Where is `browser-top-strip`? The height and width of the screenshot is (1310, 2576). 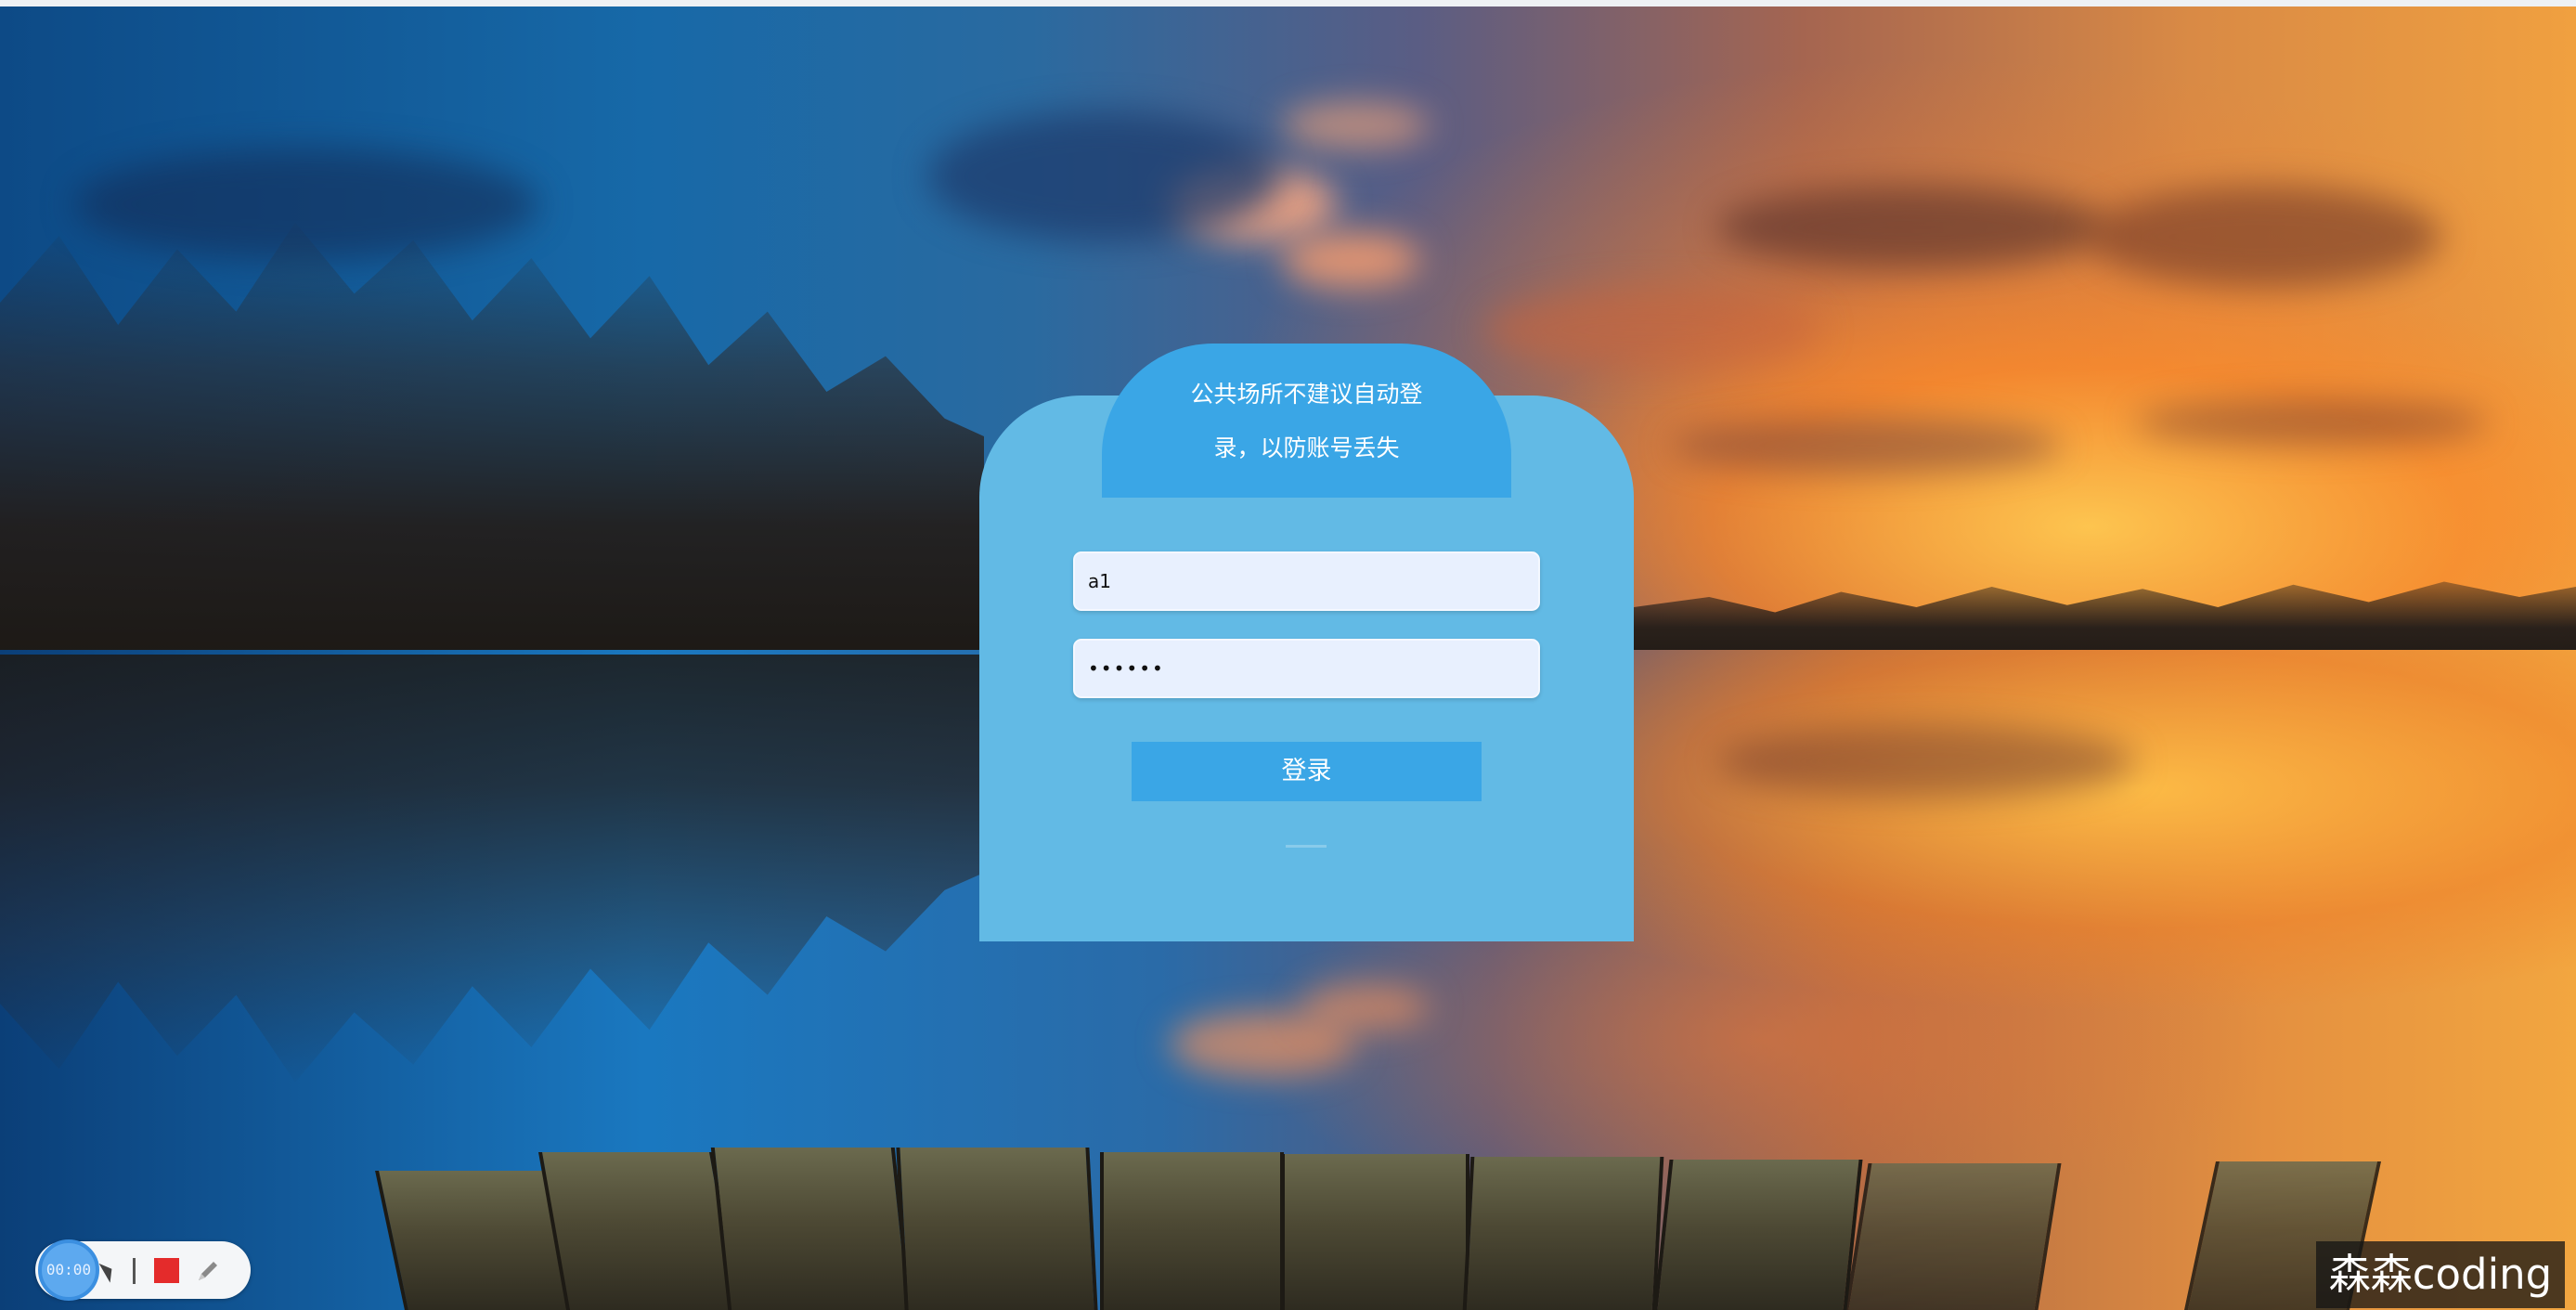
browser-top-strip is located at coordinates (1288, 3).